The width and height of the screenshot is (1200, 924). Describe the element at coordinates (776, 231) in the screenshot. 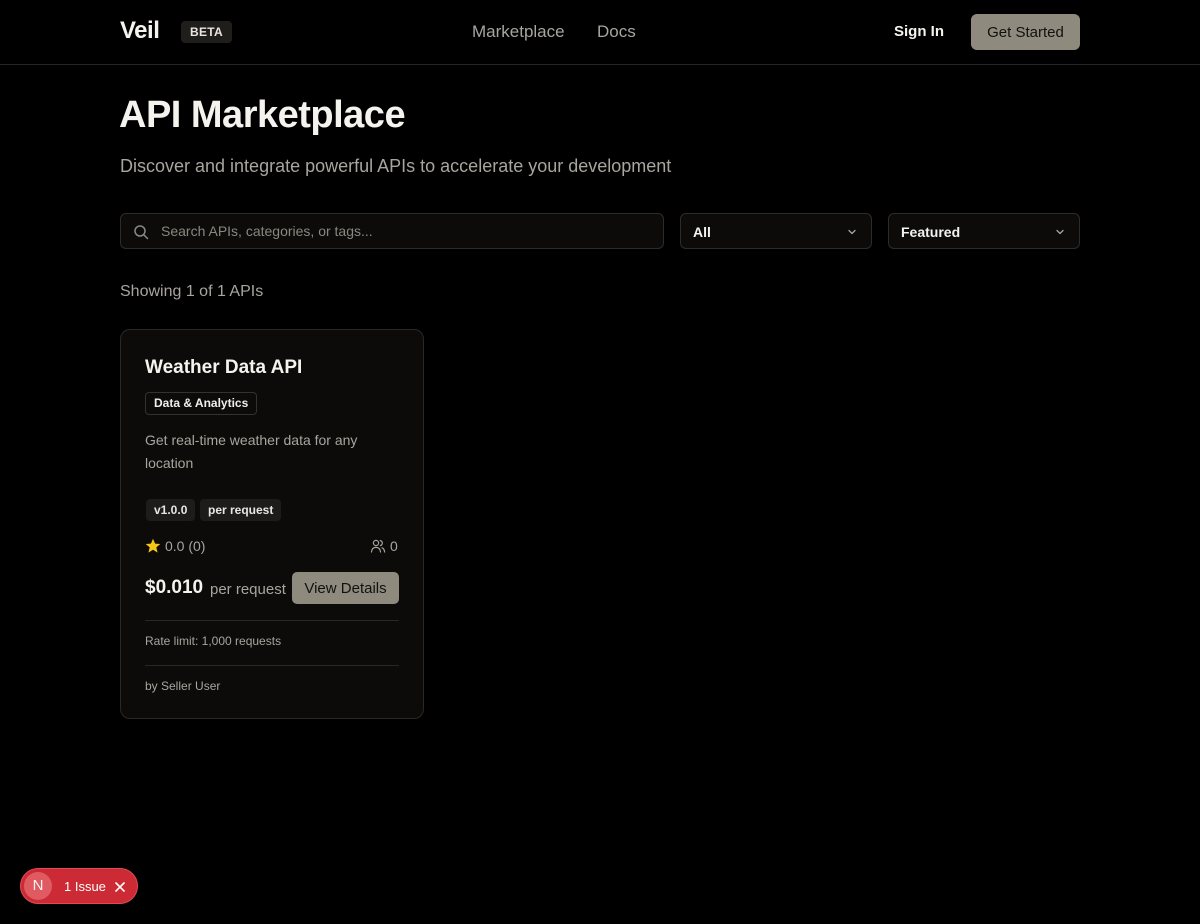

I see `category-select: All` at that location.